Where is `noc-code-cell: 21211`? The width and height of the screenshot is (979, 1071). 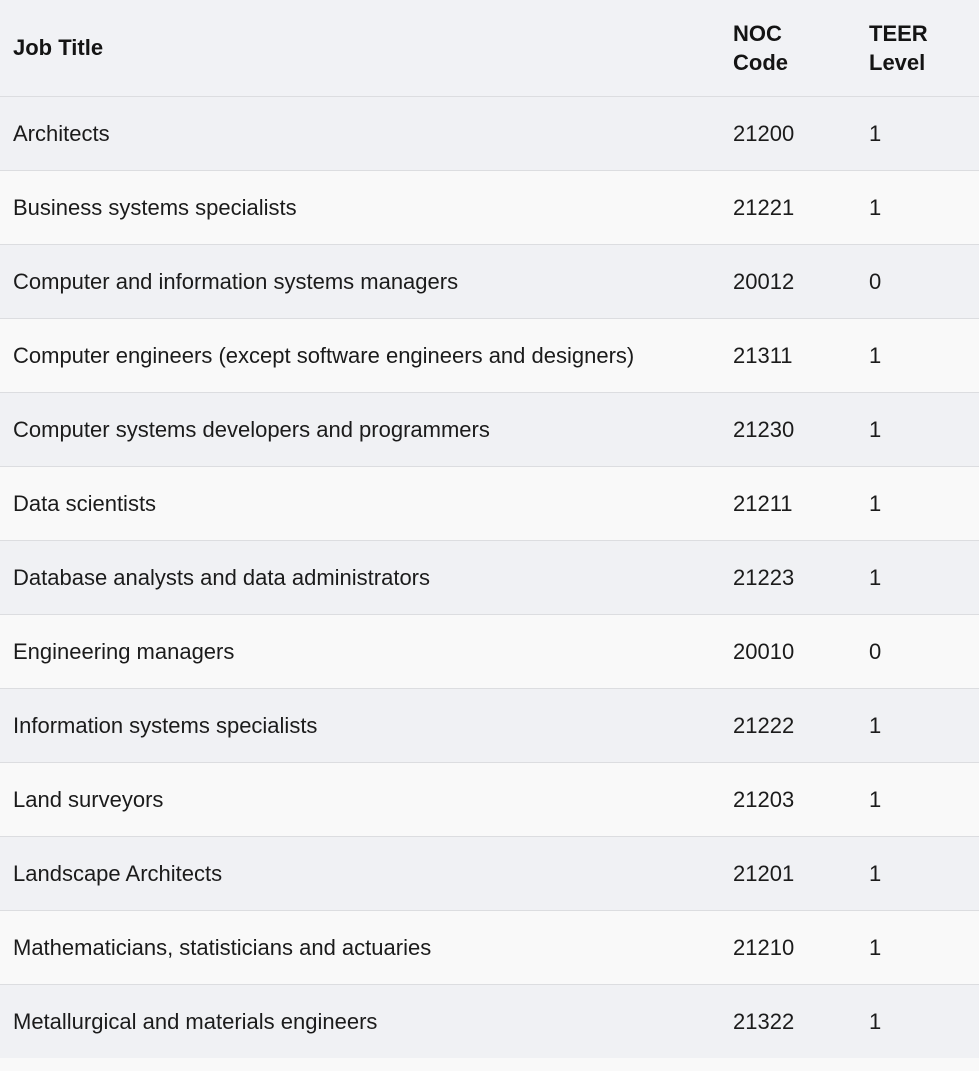 noc-code-cell: 21211 is located at coordinates (788, 503).